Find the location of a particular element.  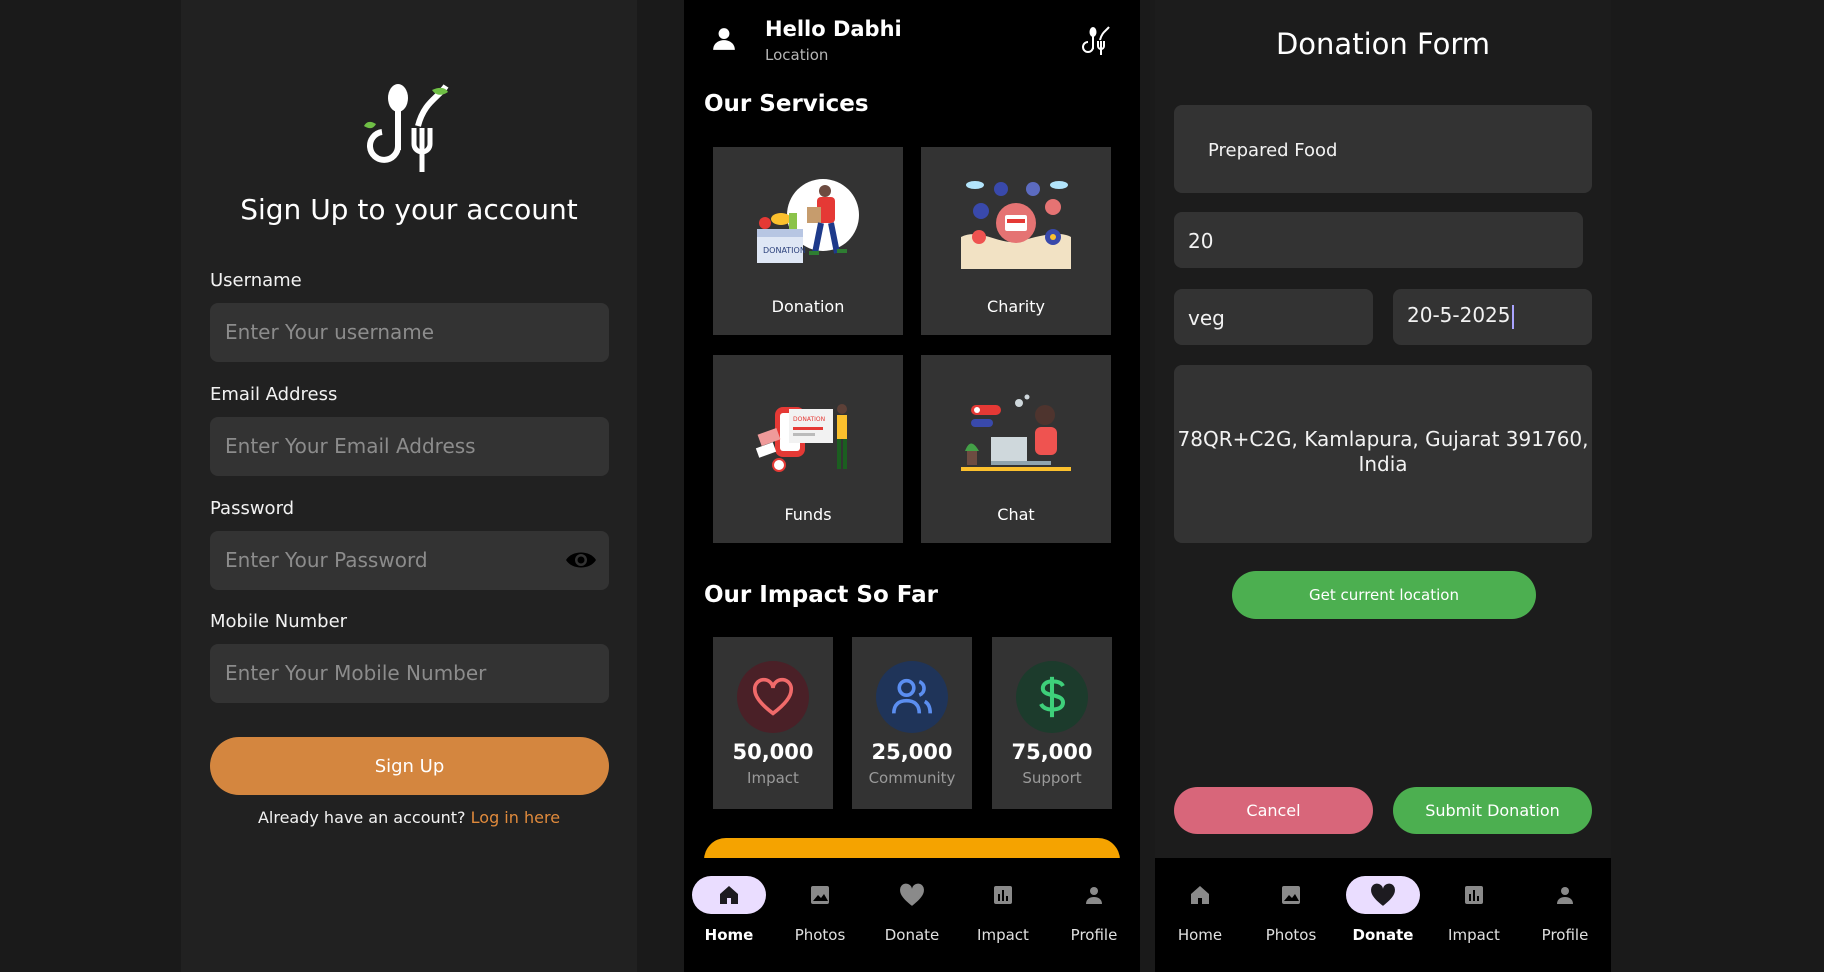

stat-value: 25,000 is located at coordinates (912, 752).